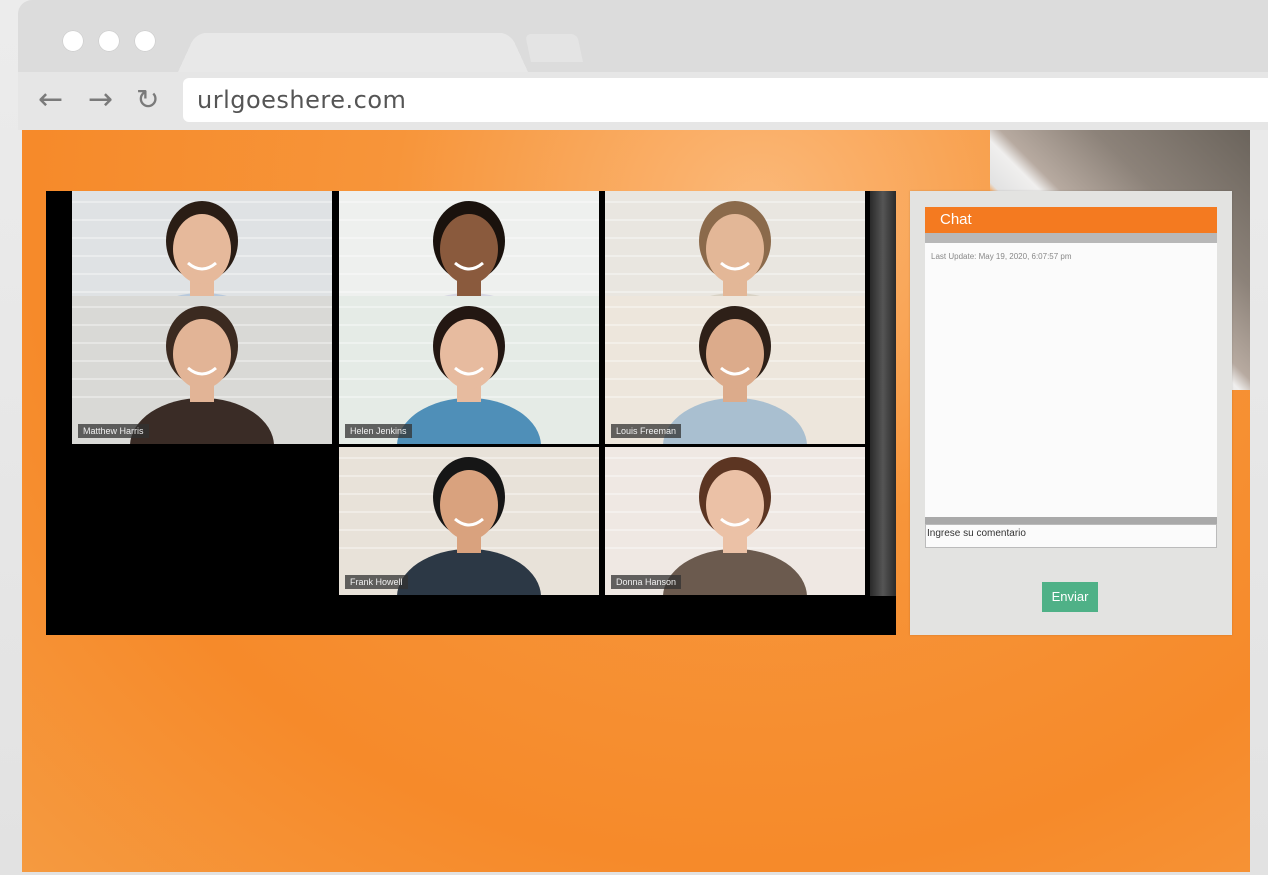 This screenshot has height=875, width=1268. Describe the element at coordinates (725, 100) in the screenshot. I see `address-bar: urlgoeshere.com` at that location.